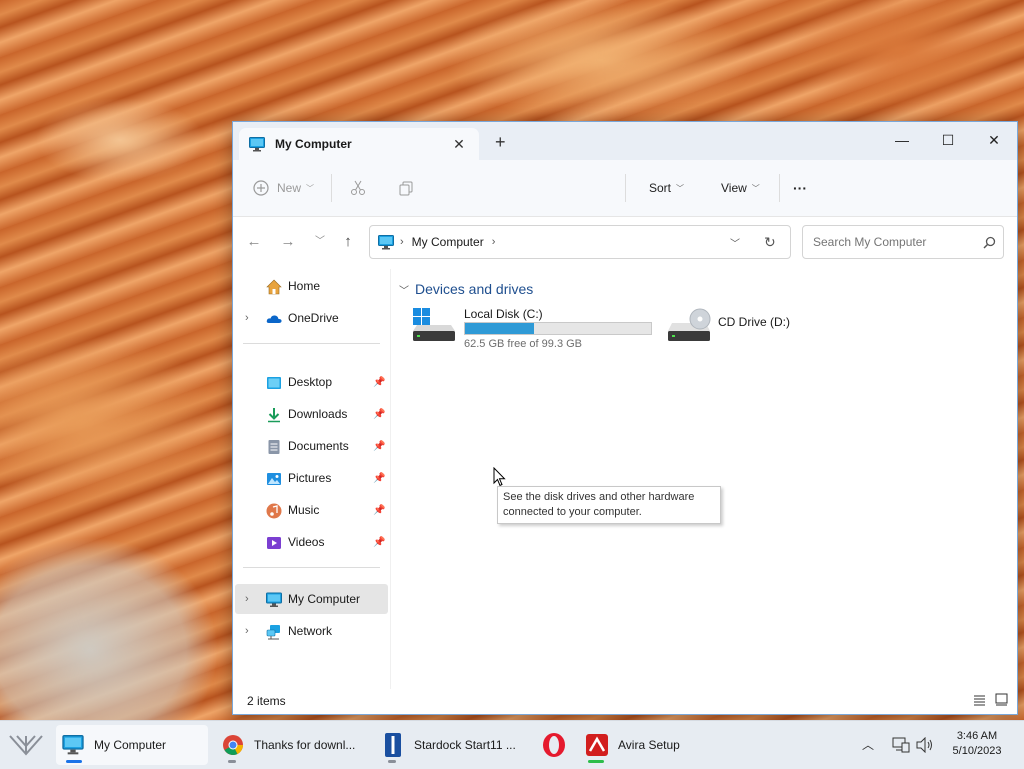 The width and height of the screenshot is (1024, 769). Describe the element at coordinates (304, 510) in the screenshot. I see `sidebar-item-label: Music` at that location.